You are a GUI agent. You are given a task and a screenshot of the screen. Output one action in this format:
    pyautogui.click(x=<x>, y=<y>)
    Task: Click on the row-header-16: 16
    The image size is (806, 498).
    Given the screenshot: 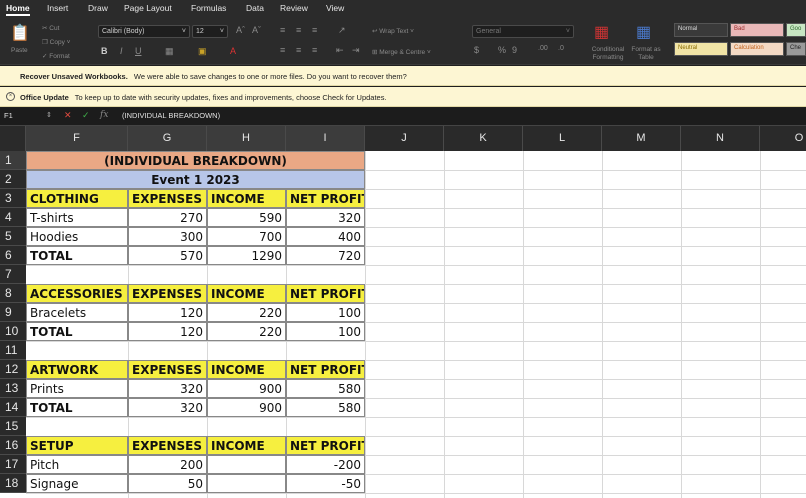 What is the action you would take?
    pyautogui.click(x=13, y=445)
    